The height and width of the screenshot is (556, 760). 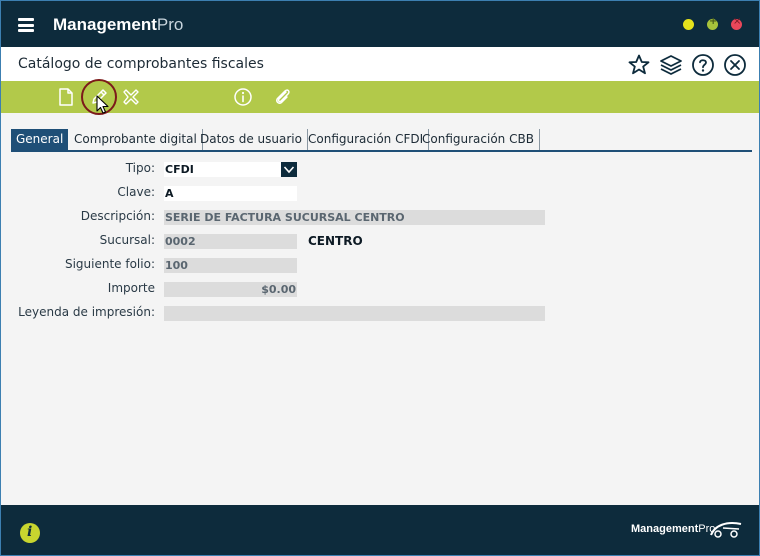 I want to click on title-bar: ManagementPro, so click(x=380, y=24).